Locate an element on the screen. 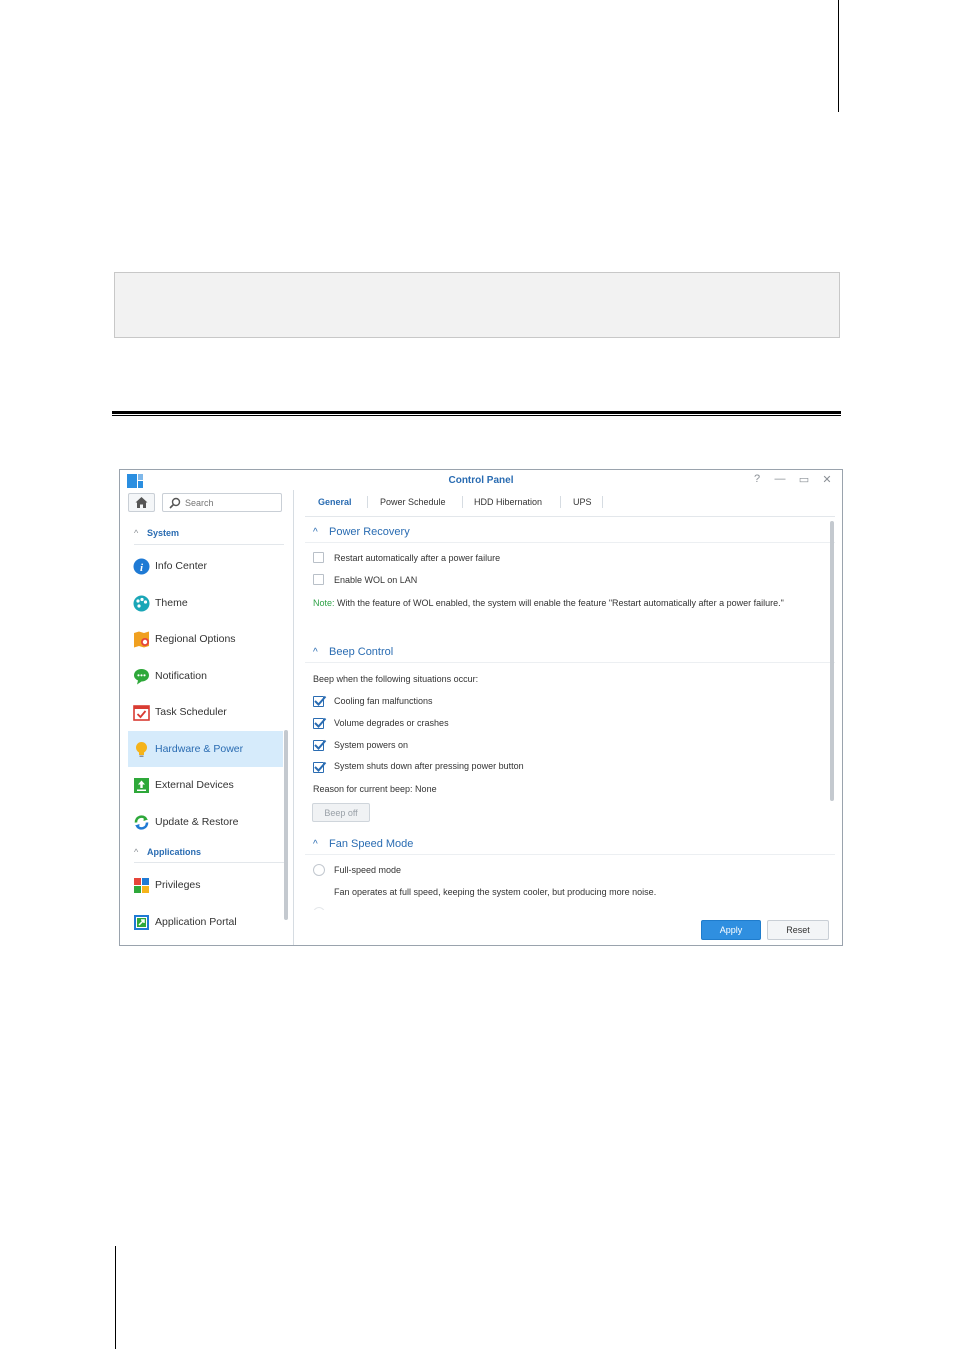 This screenshot has height=1349, width=954. tab-general: General is located at coordinates (335, 502).